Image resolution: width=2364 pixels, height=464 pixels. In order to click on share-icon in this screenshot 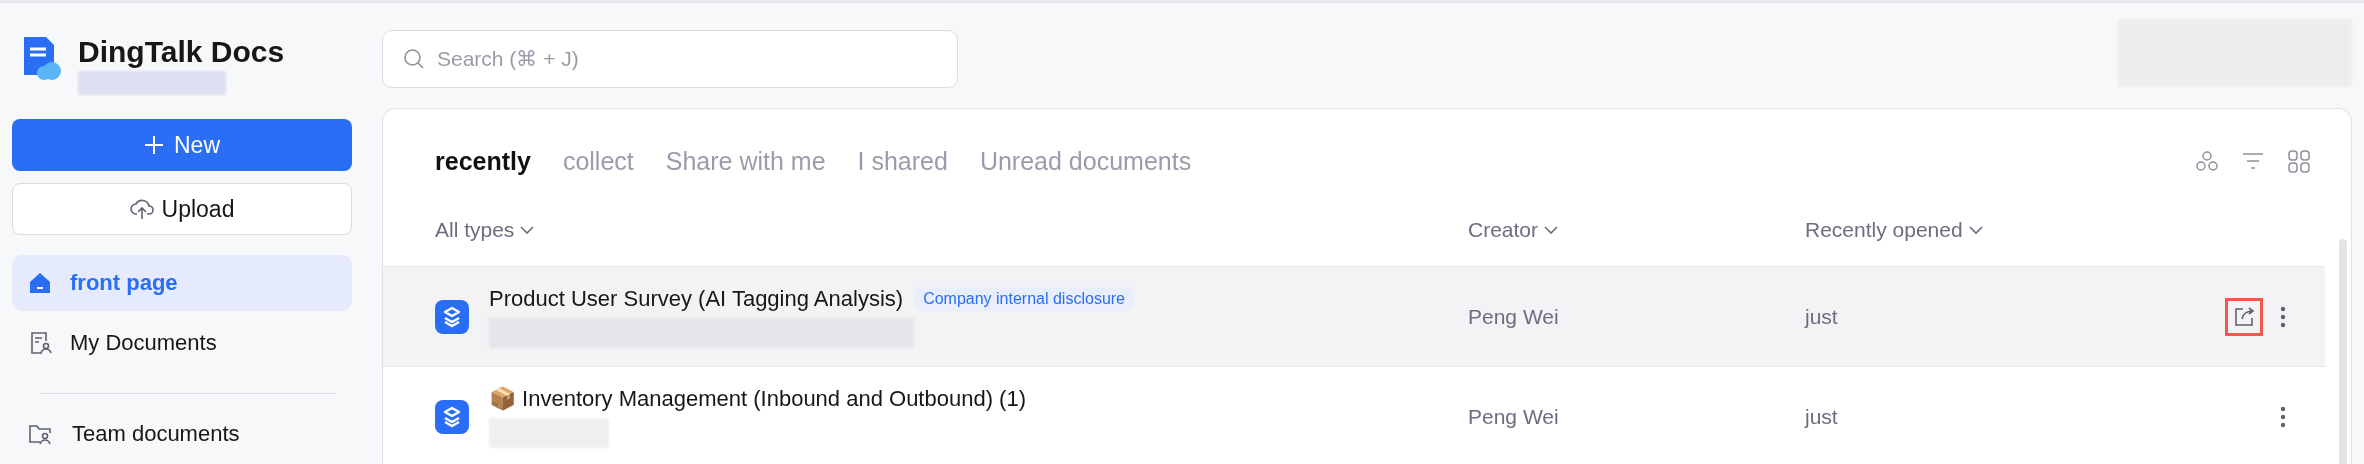, I will do `click(2244, 316)`.